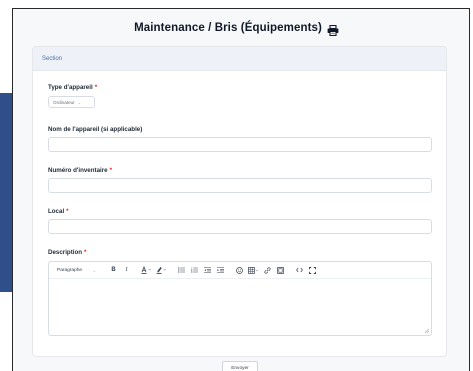 This screenshot has width=473, height=371. What do you see at coordinates (6, 192) in the screenshot?
I see `left-accent-bar` at bounding box center [6, 192].